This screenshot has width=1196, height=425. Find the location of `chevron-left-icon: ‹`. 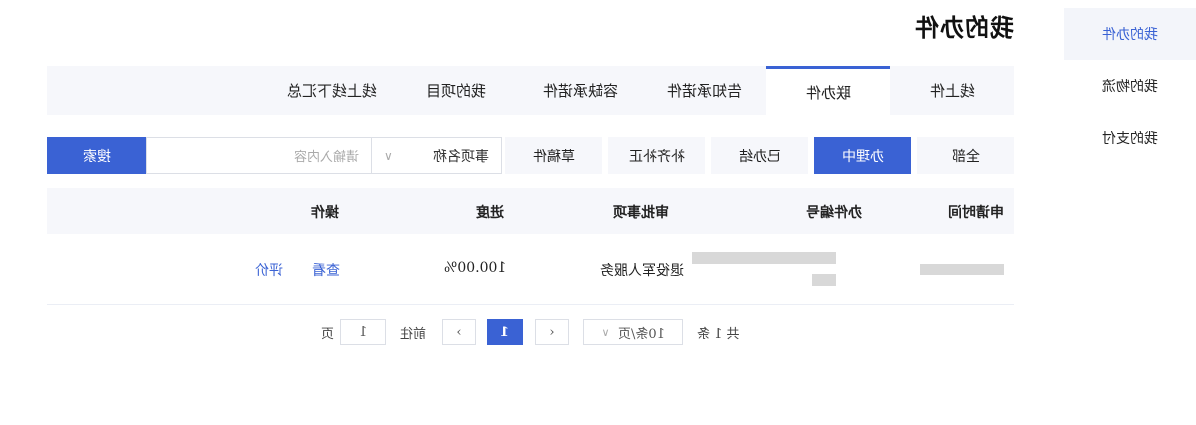

chevron-left-icon: ‹ is located at coordinates (552, 332).